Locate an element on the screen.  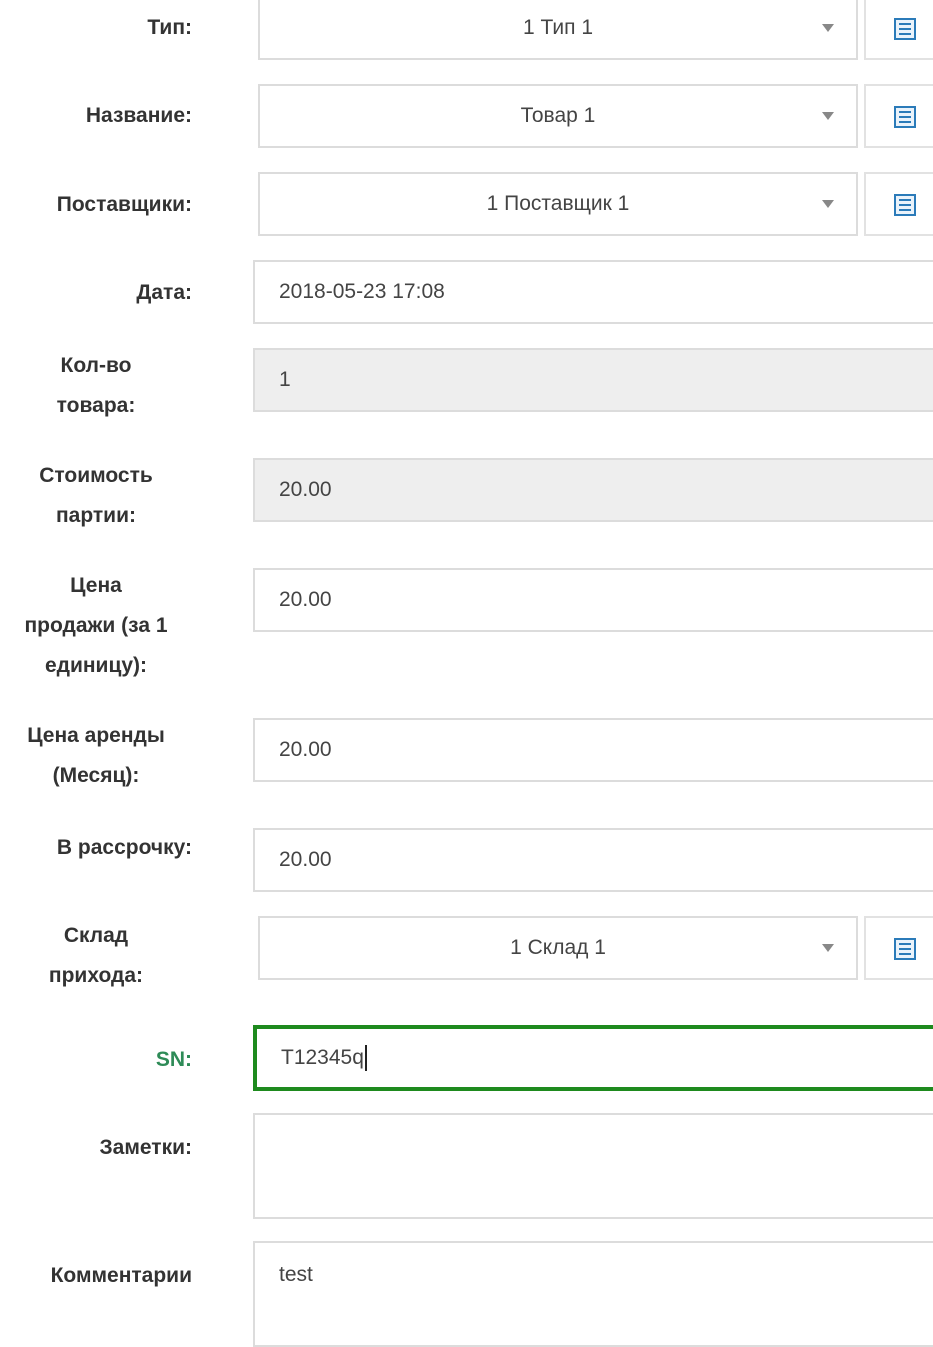
rent-price-label-line1: Цена аренды is located at coordinates (96, 735).